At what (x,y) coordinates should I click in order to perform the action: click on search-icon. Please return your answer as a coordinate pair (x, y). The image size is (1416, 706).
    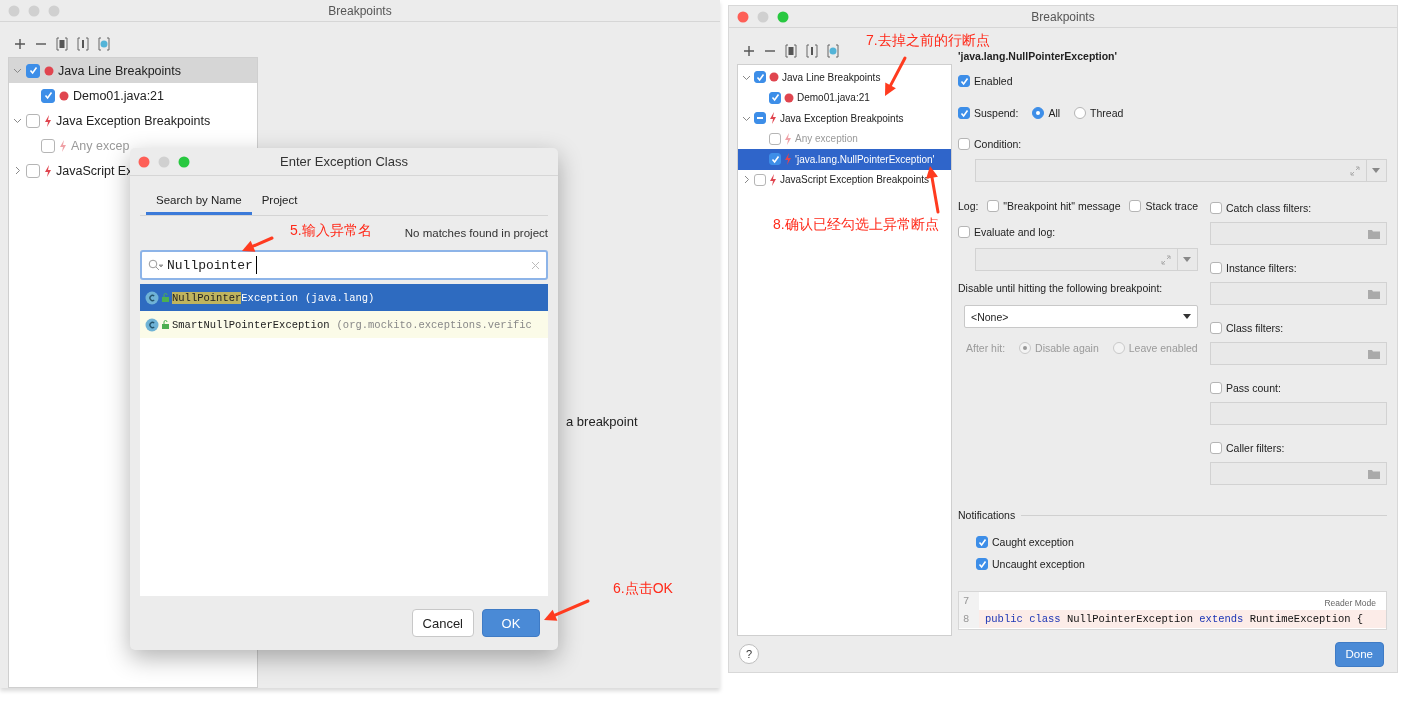
    Looking at the image, I should click on (156, 265).